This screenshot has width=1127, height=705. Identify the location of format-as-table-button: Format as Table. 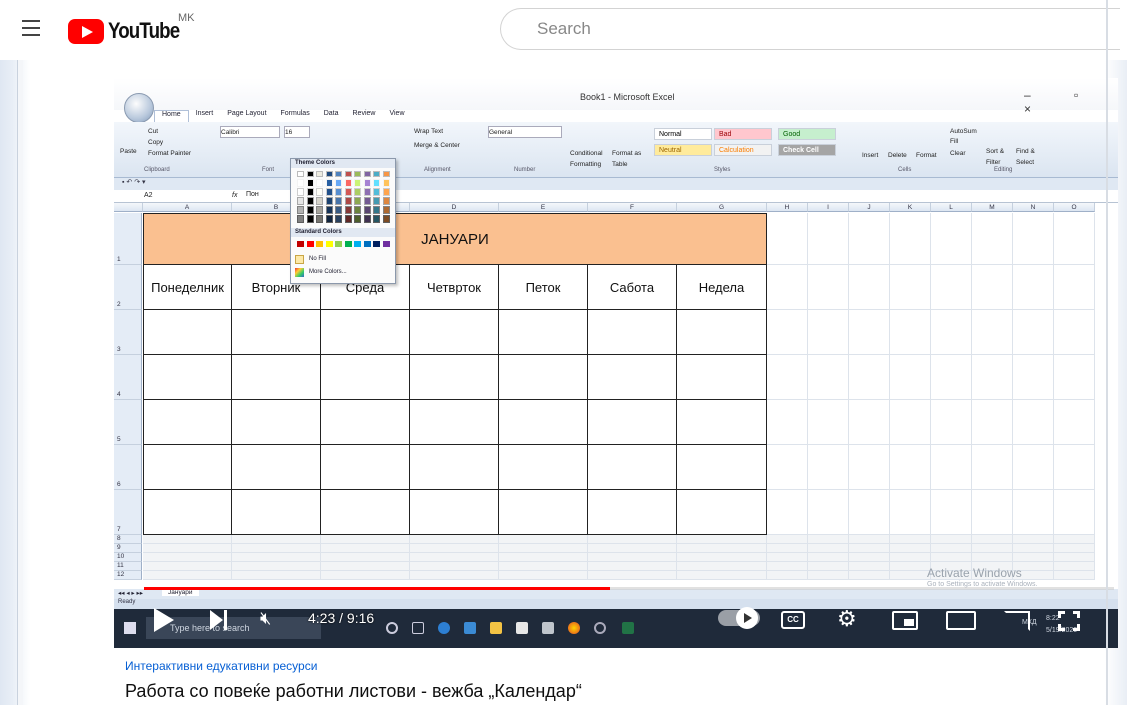
(632, 159).